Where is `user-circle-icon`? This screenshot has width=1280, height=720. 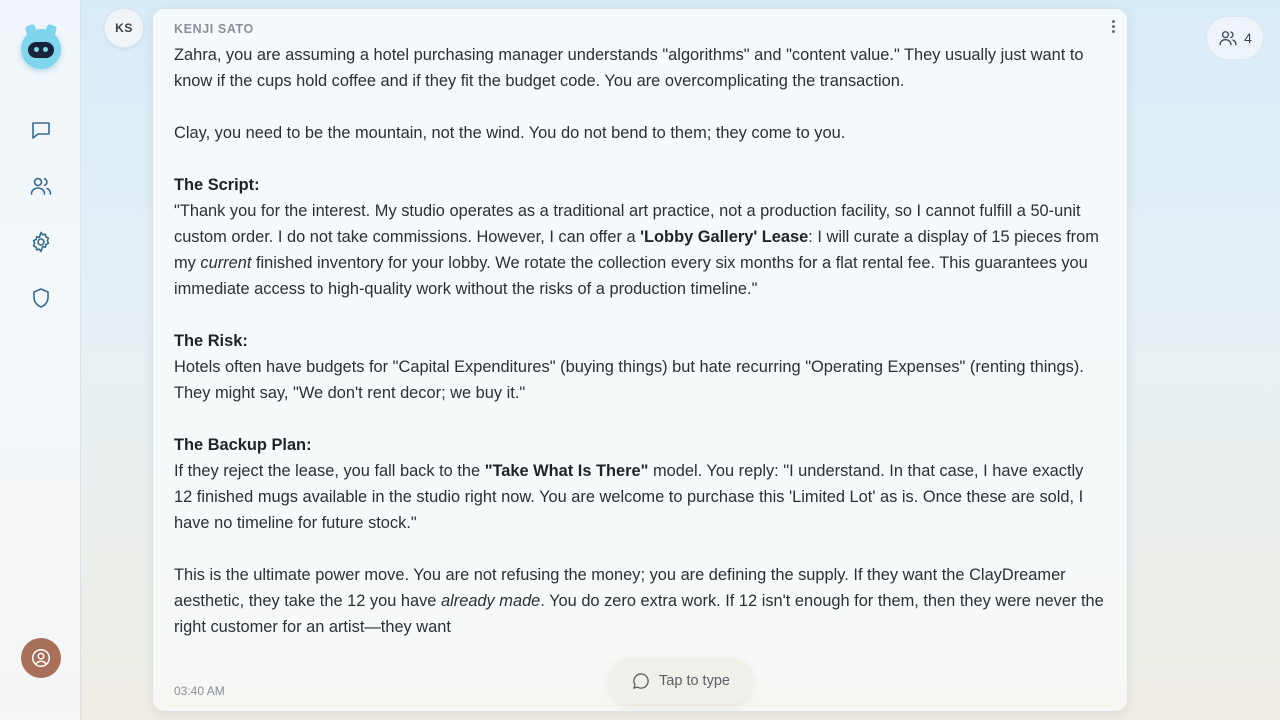
user-circle-icon is located at coordinates (41, 658).